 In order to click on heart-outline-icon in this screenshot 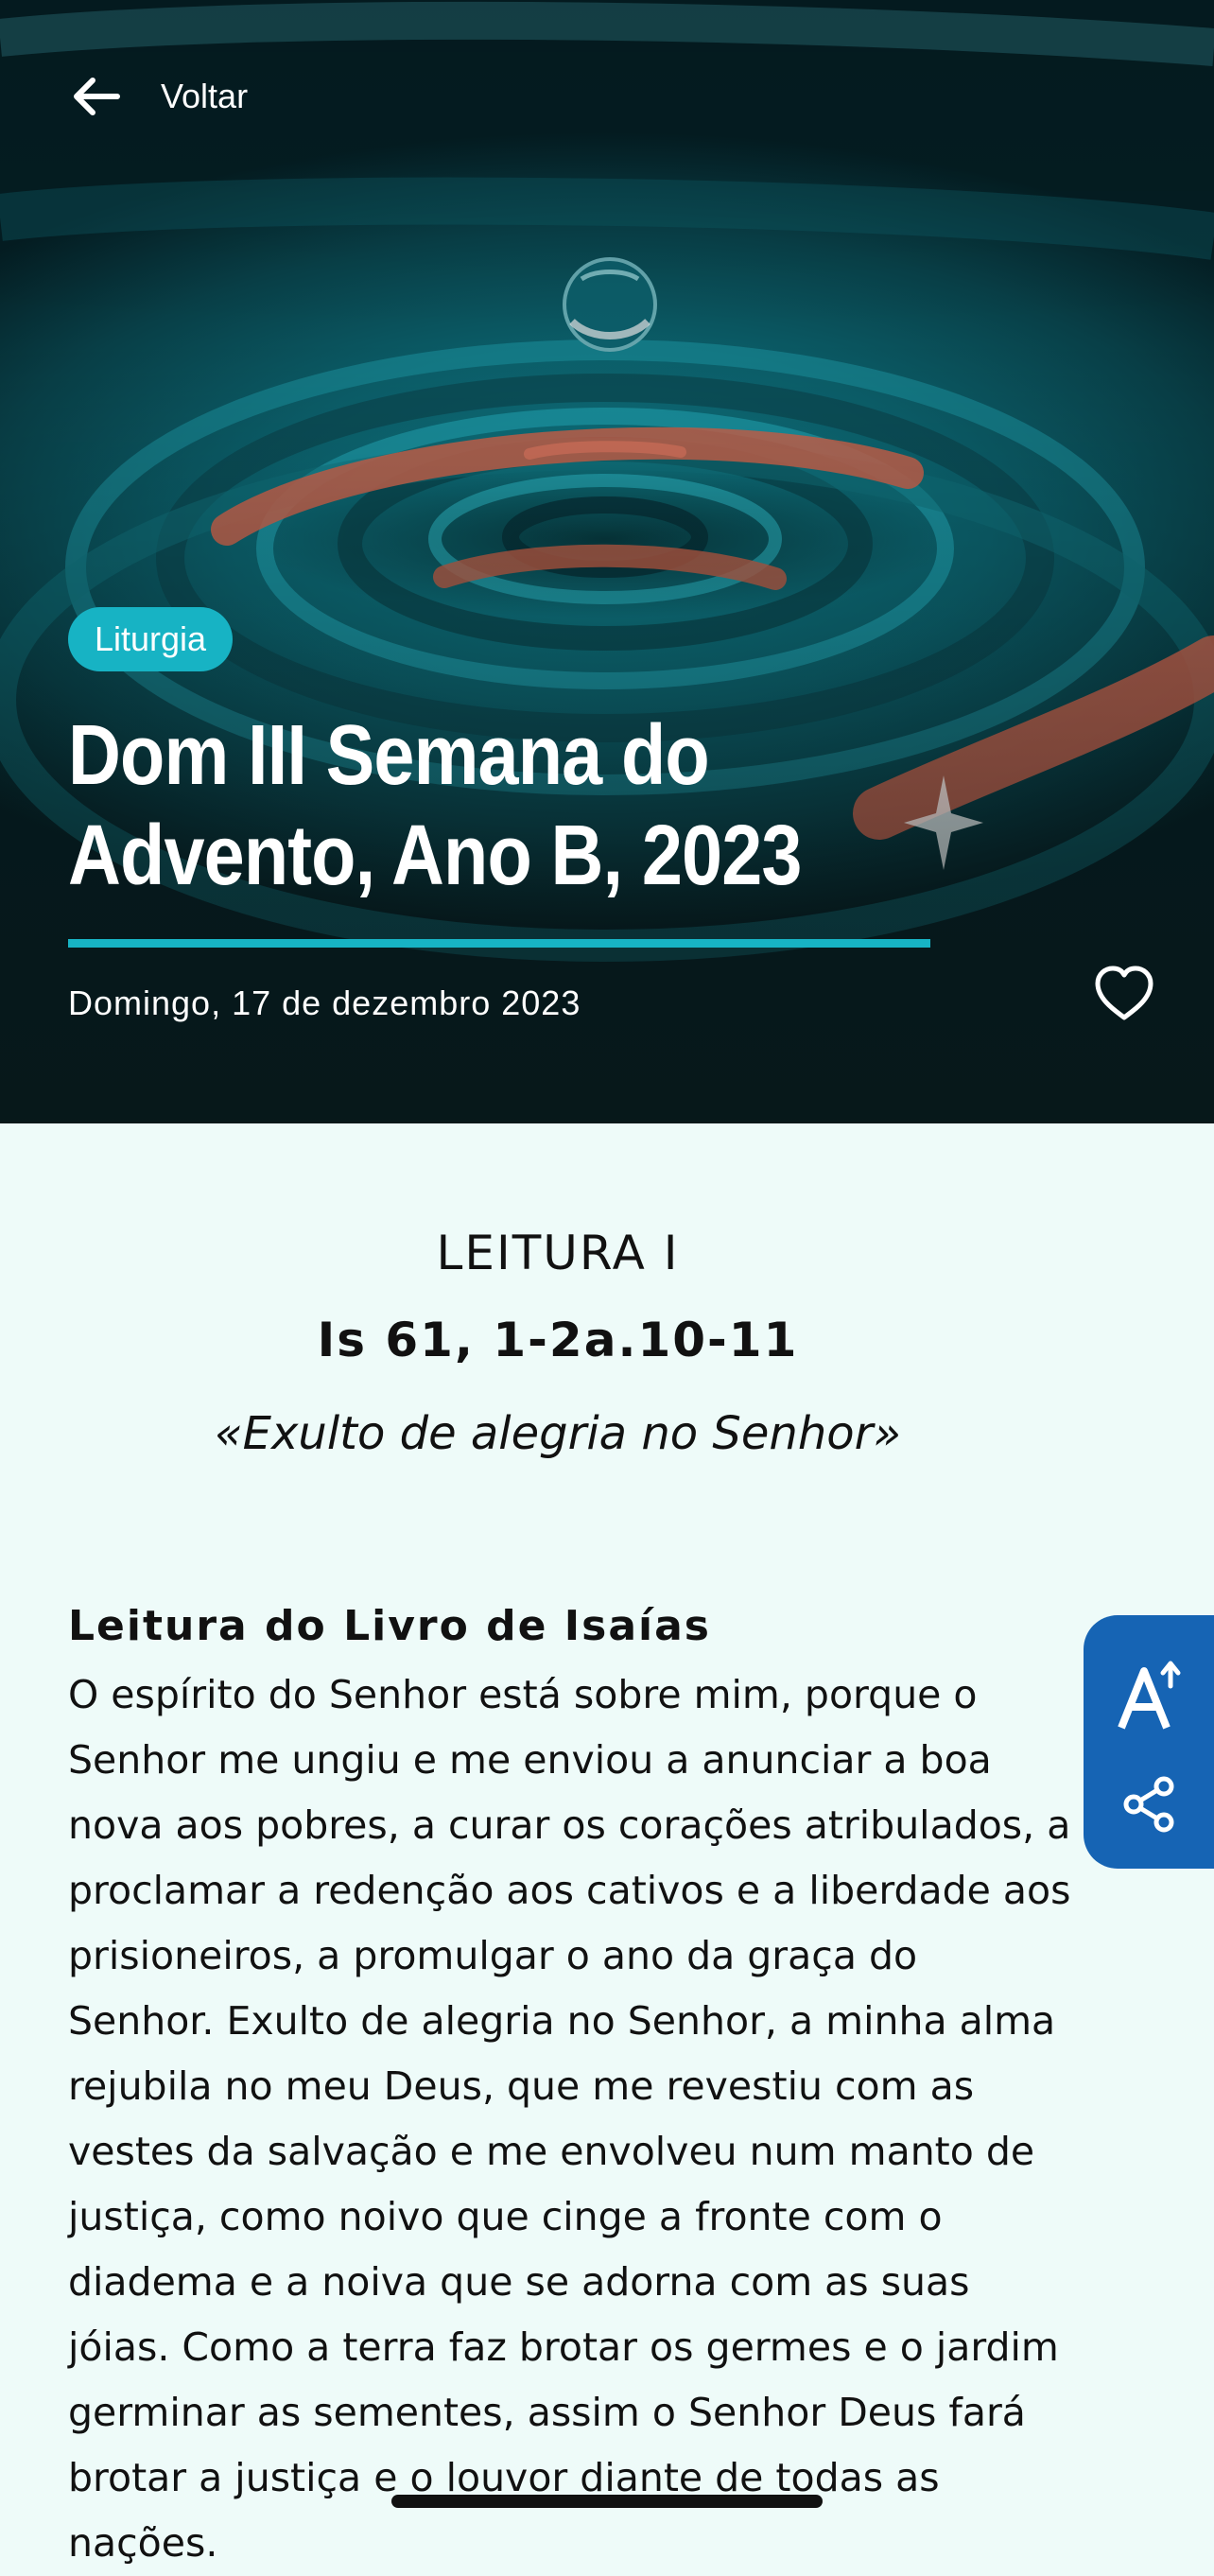, I will do `click(1124, 994)`.